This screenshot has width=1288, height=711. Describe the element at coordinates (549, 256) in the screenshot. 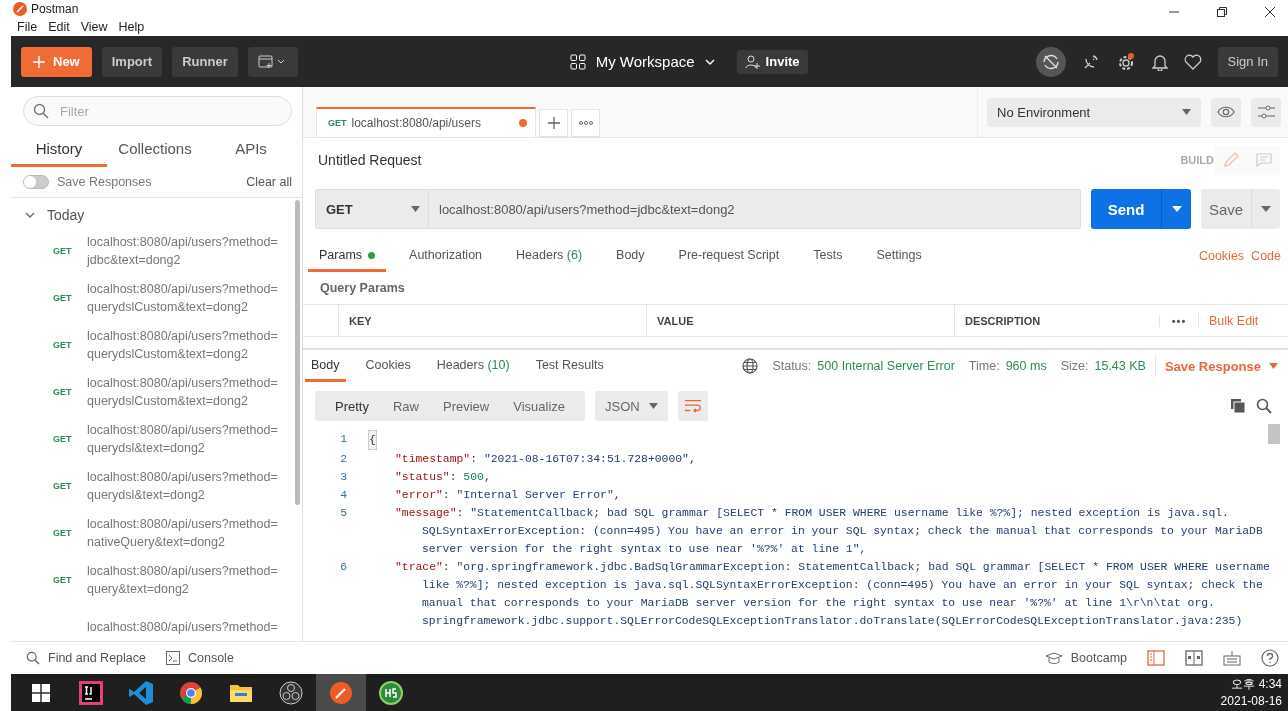

I see `request-section-tab: Headers (6)` at that location.